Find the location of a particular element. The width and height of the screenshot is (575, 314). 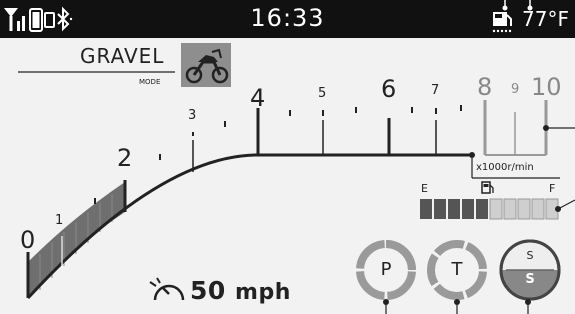

tach-label-3: 3 is located at coordinates (192, 115).